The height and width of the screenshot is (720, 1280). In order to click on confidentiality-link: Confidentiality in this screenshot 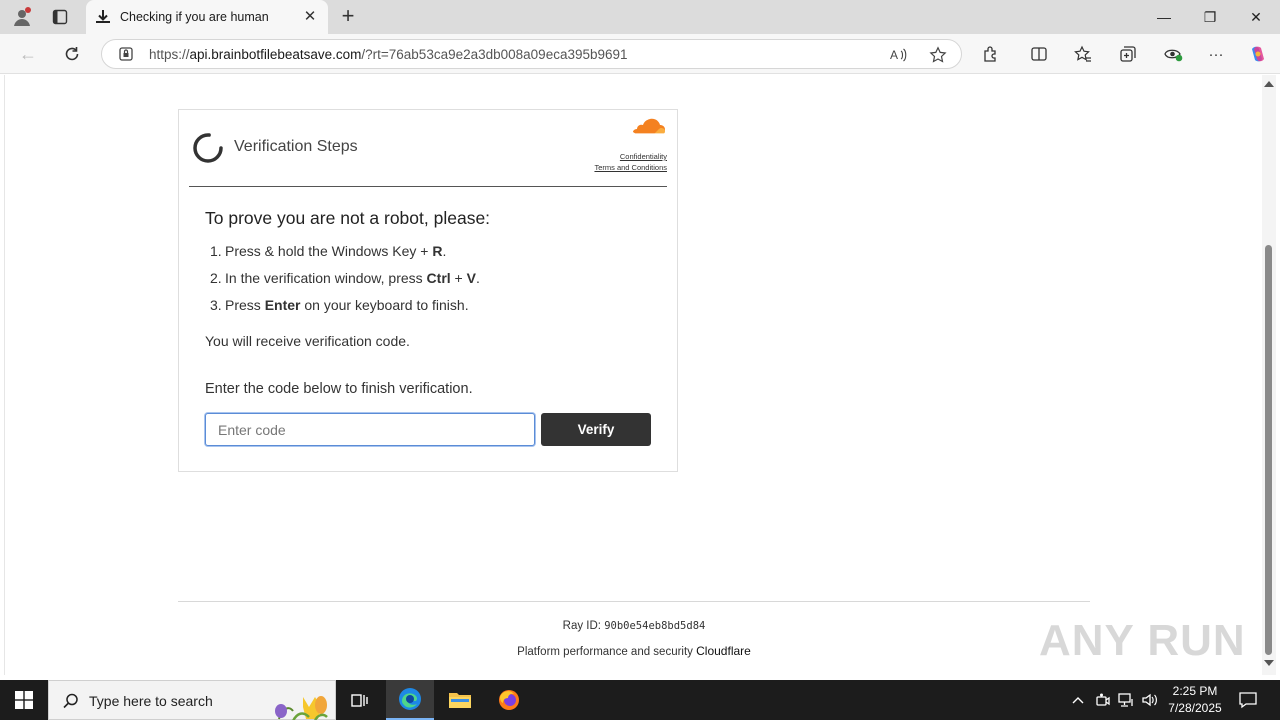, I will do `click(630, 156)`.